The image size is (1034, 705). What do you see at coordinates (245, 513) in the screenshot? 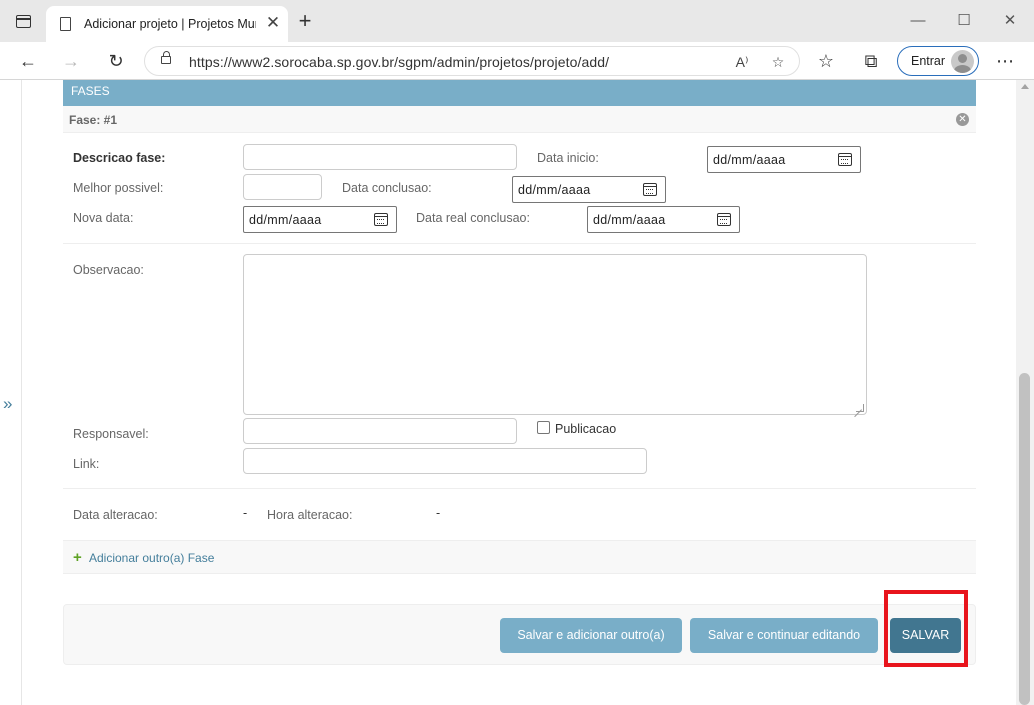
I see `data-alteracao-value: -` at bounding box center [245, 513].